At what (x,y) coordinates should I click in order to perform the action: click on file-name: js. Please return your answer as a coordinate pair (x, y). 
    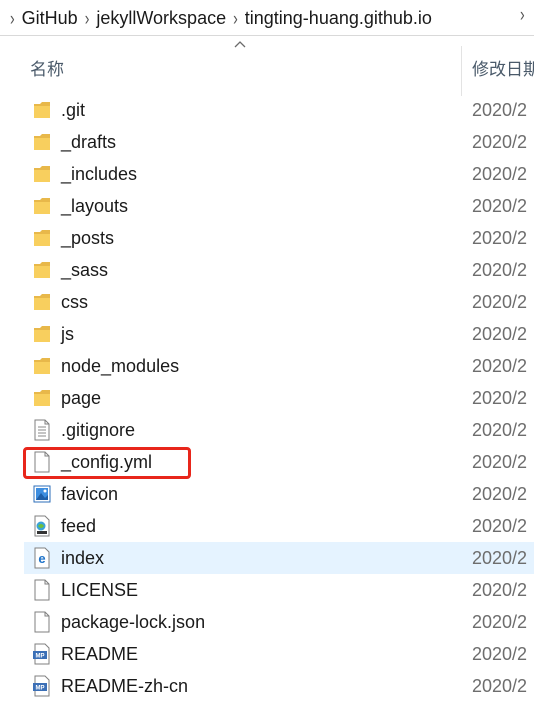
    Looking at the image, I should click on (67, 334).